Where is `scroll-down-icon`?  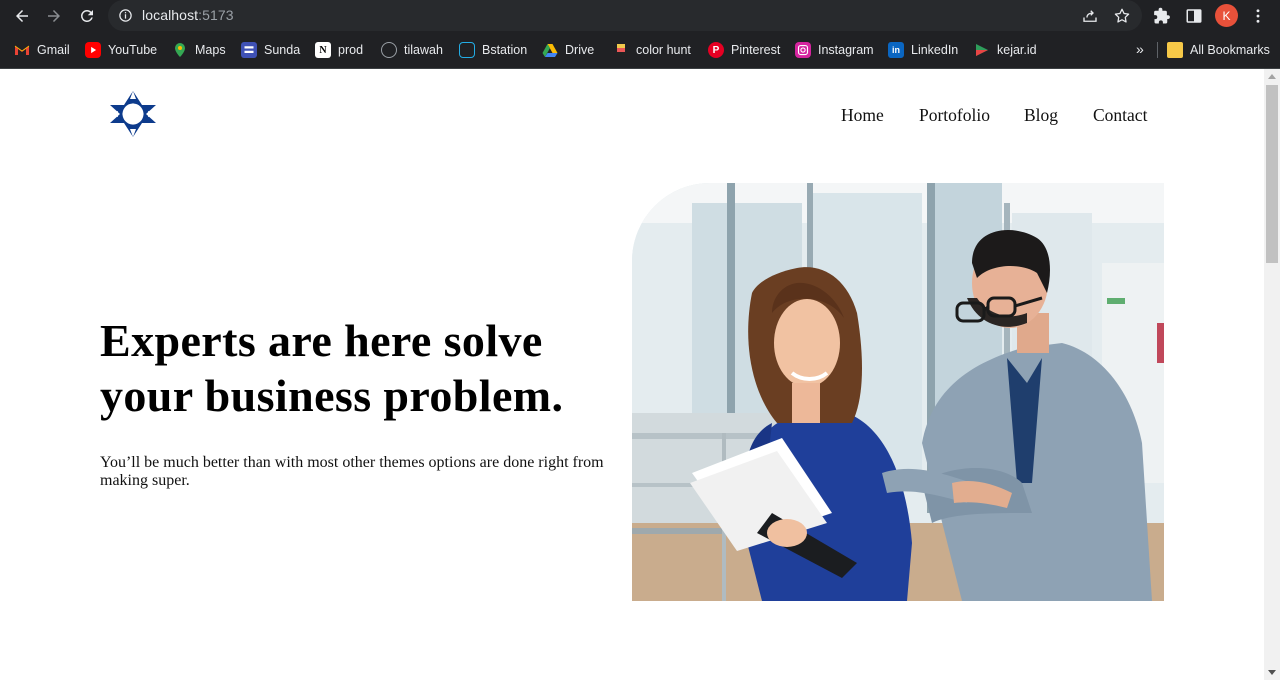 scroll-down-icon is located at coordinates (1272, 672).